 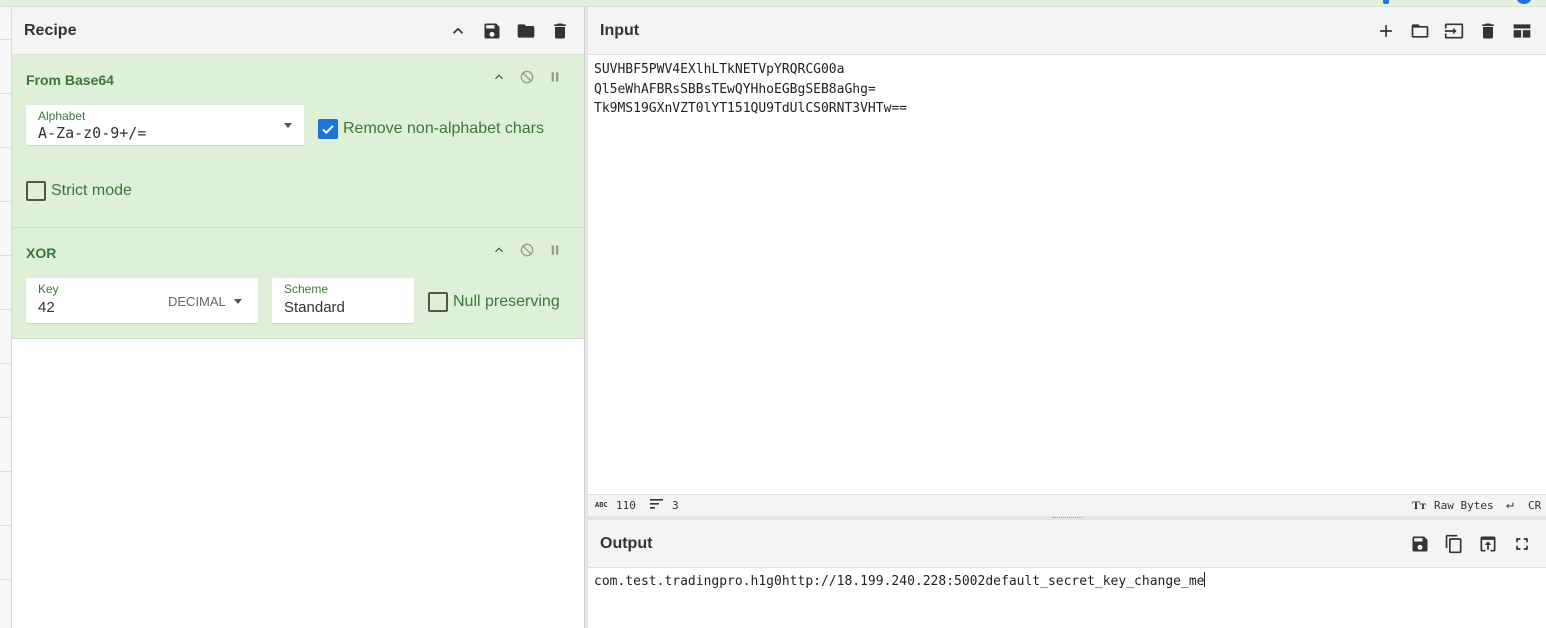 What do you see at coordinates (1464, 505) in the screenshot?
I see `input-encoding: Raw Bytes` at bounding box center [1464, 505].